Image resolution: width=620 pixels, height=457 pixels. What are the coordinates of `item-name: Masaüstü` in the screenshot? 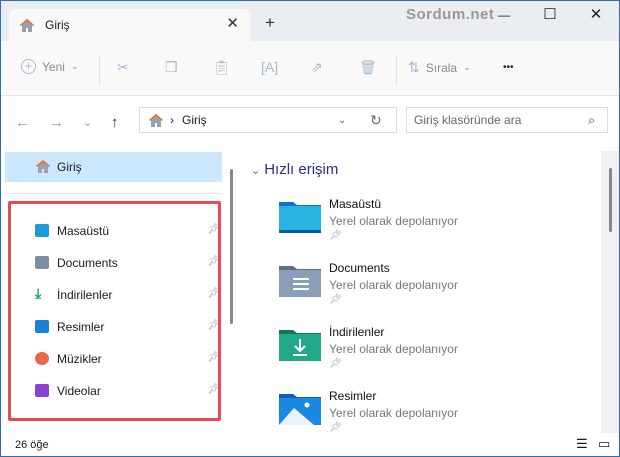 It's located at (355, 204).